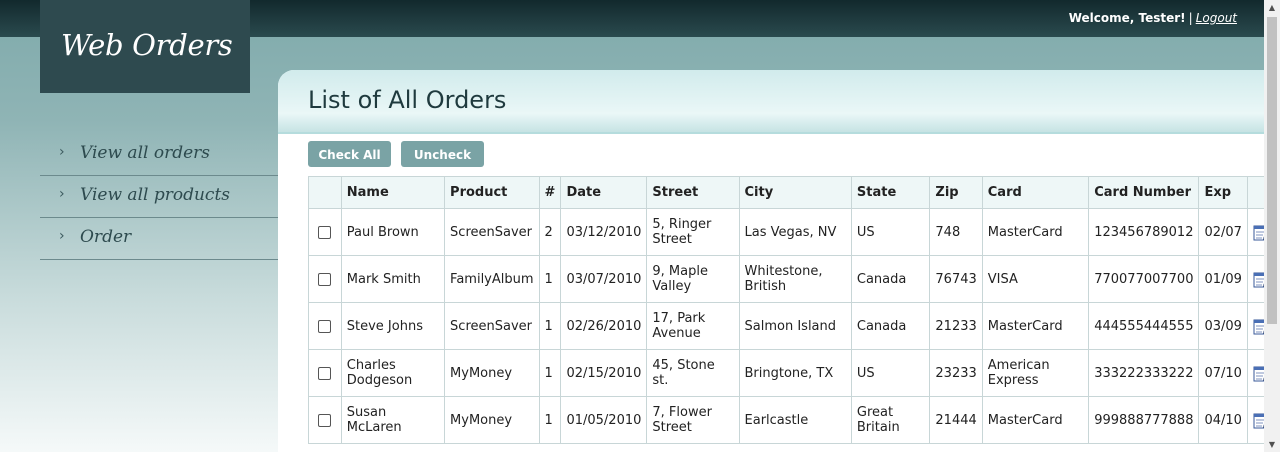  I want to click on cell-exp: 01/09, so click(1223, 279).